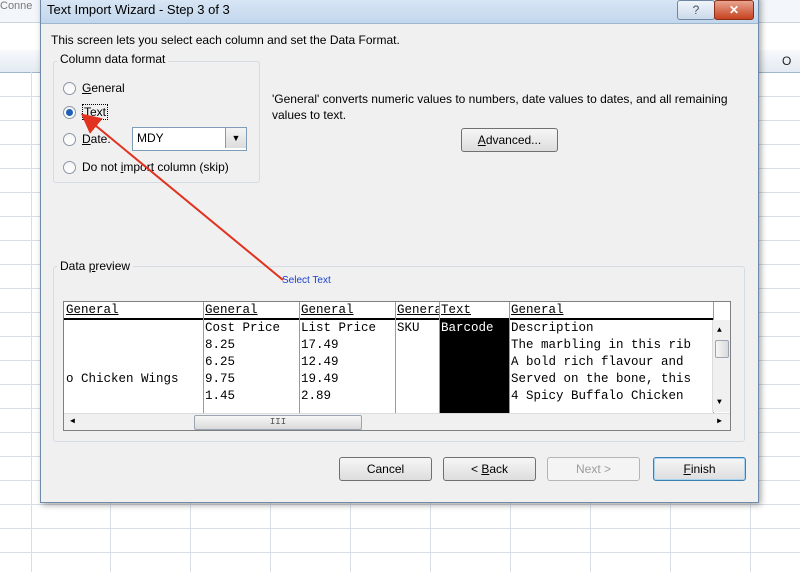 This screenshot has height=572, width=800. What do you see at coordinates (306, 280) in the screenshot?
I see `select-text-annotation: Select Text` at bounding box center [306, 280].